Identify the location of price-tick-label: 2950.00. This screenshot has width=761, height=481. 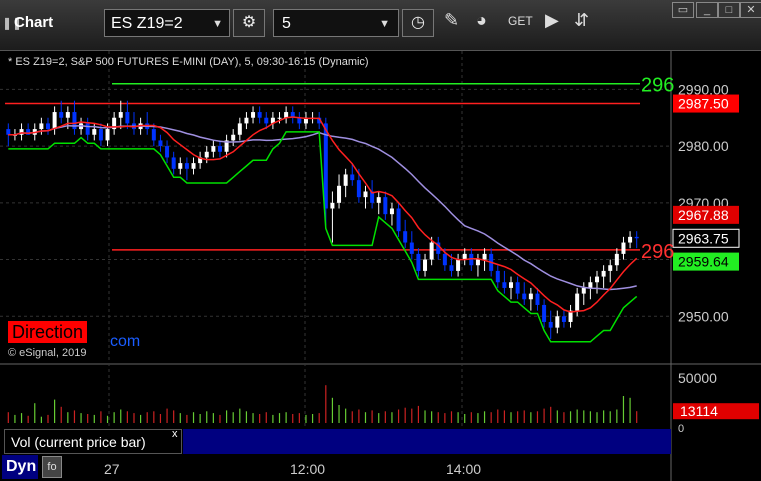
(703, 316).